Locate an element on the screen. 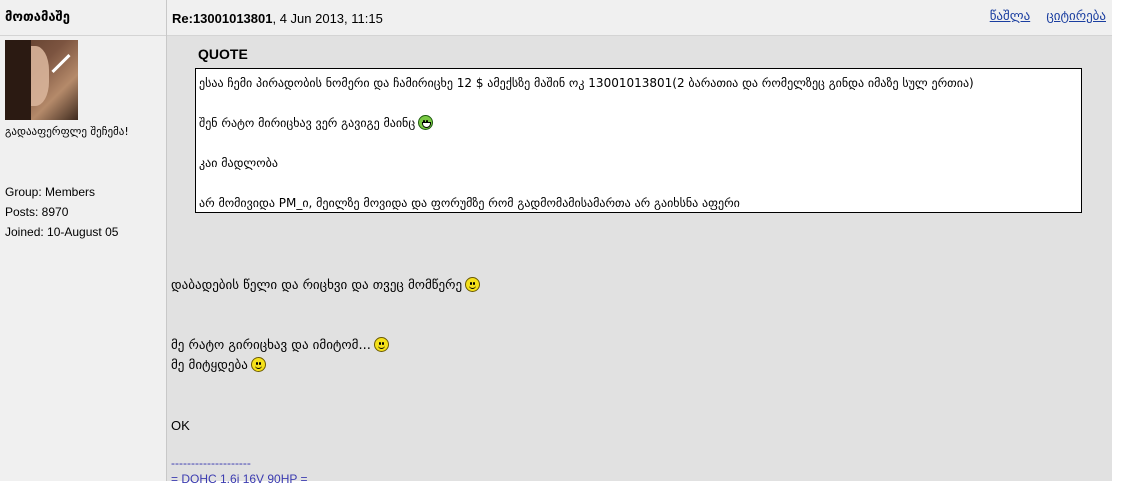 The image size is (1122, 487). post-date: , 4 Jun 2013, 11:15 is located at coordinates (327, 18).